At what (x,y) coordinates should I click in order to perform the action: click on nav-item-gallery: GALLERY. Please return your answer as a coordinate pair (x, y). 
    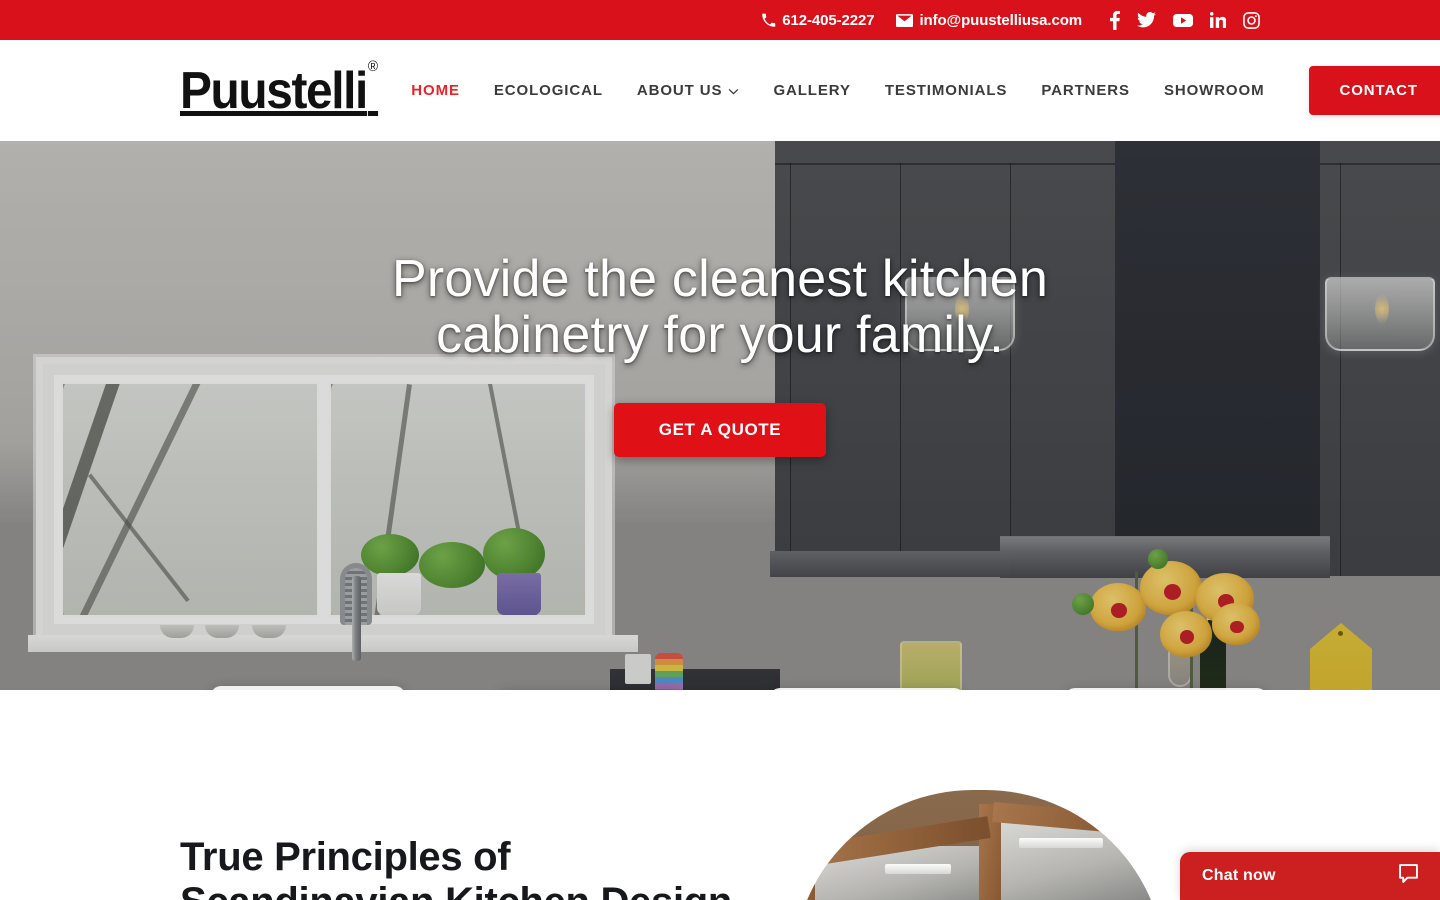
    Looking at the image, I should click on (811, 90).